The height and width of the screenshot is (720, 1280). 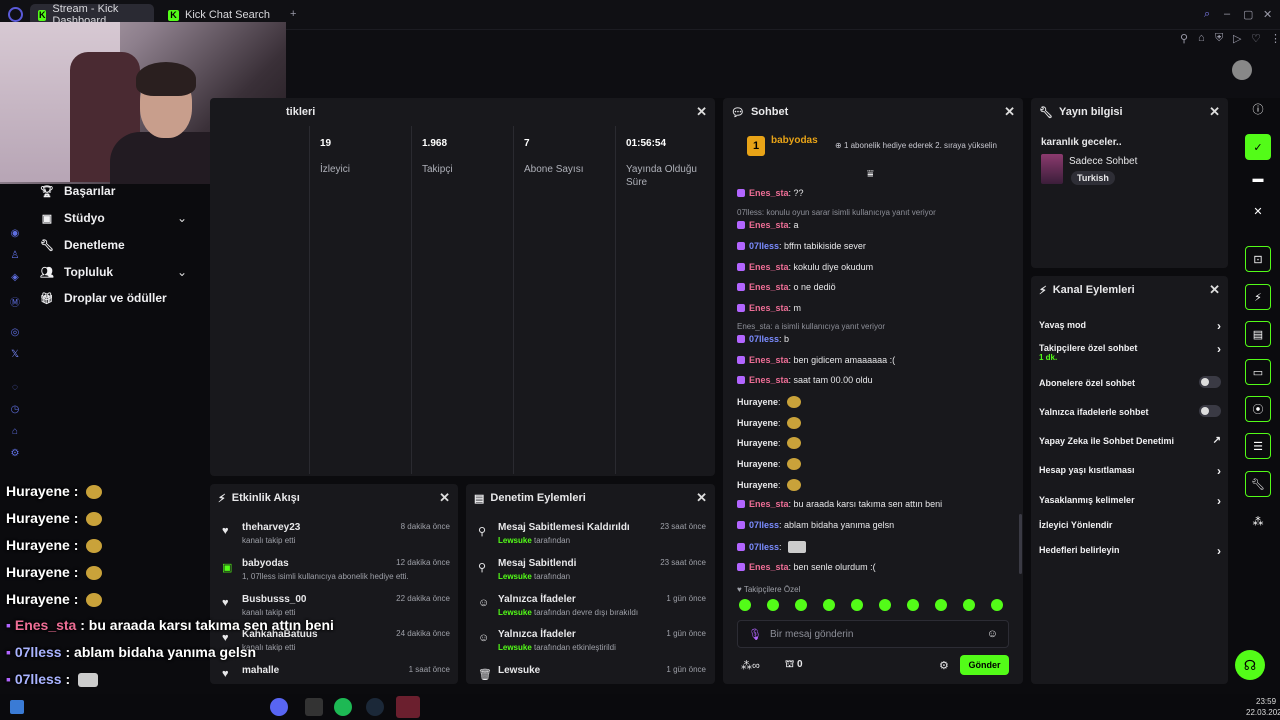 I want to click on shield-icon: ⛨, so click(x=1219, y=38).